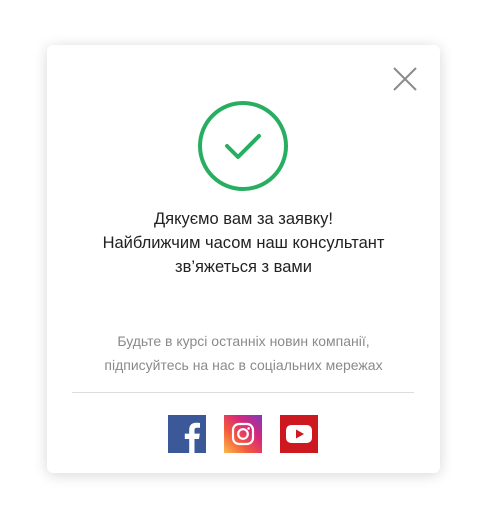  I want to click on youtube-link, so click(299, 434).